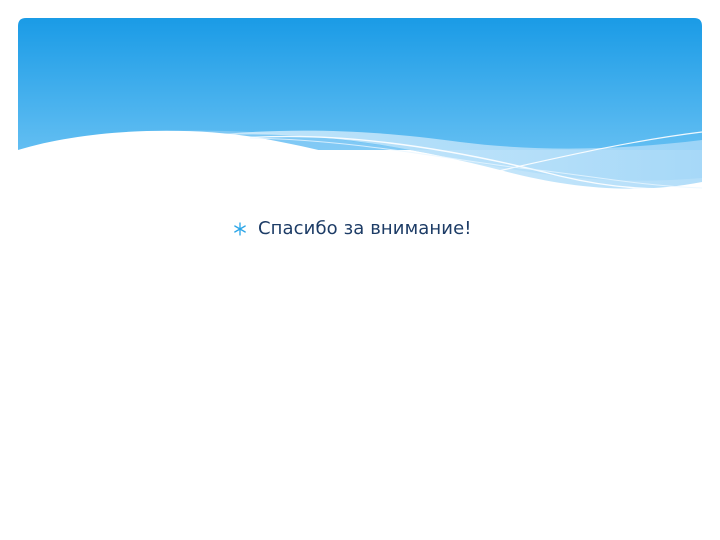 This screenshot has height=540, width=720. Describe the element at coordinates (365, 228) in the screenshot. I see `thank-you-text: Спасибо за внимание!` at that location.